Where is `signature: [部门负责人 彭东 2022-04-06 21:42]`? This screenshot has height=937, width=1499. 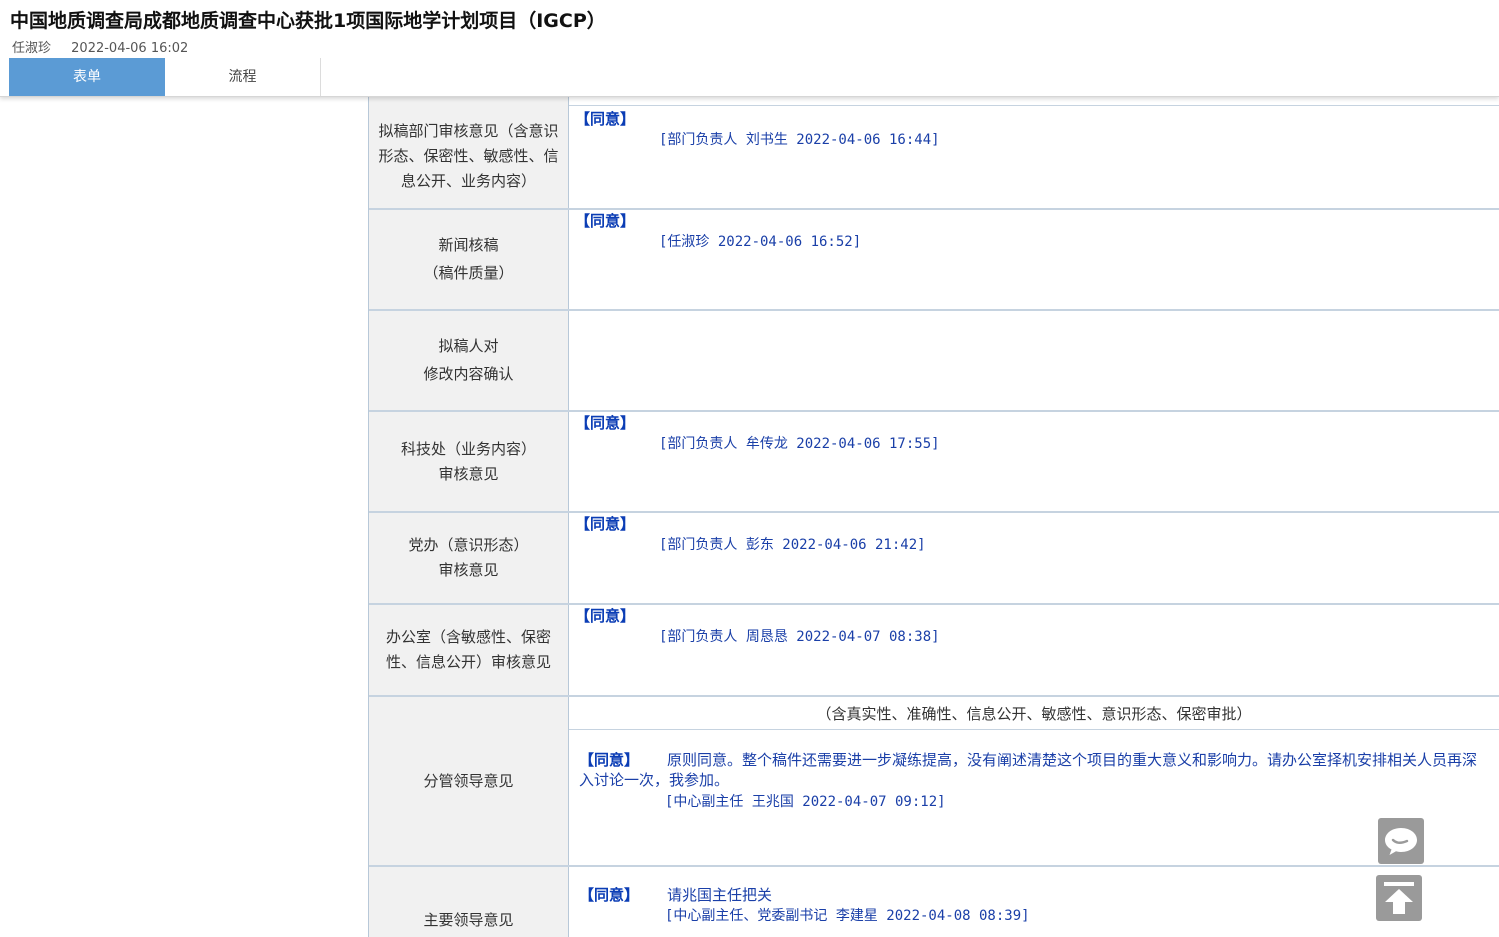 signature: [部门负责人 彭东 2022-04-06 21:42] is located at coordinates (792, 545).